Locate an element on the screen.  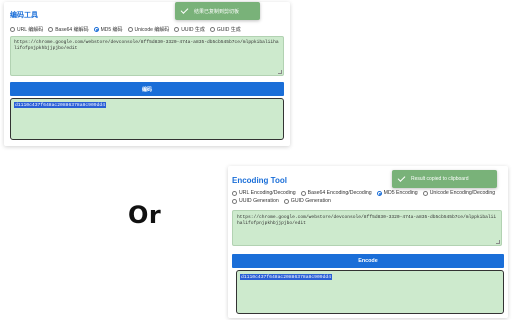
copied-toast: Result copied to clipboard is located at coordinates (444, 179).